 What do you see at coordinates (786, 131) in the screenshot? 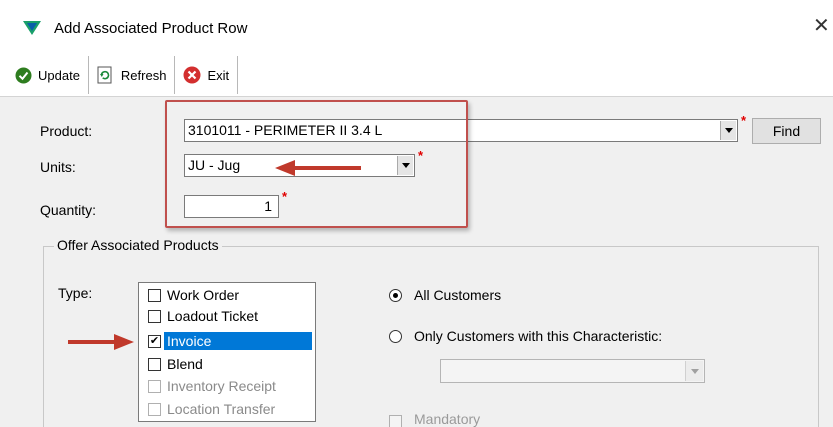
I see `find-button: Find` at bounding box center [786, 131].